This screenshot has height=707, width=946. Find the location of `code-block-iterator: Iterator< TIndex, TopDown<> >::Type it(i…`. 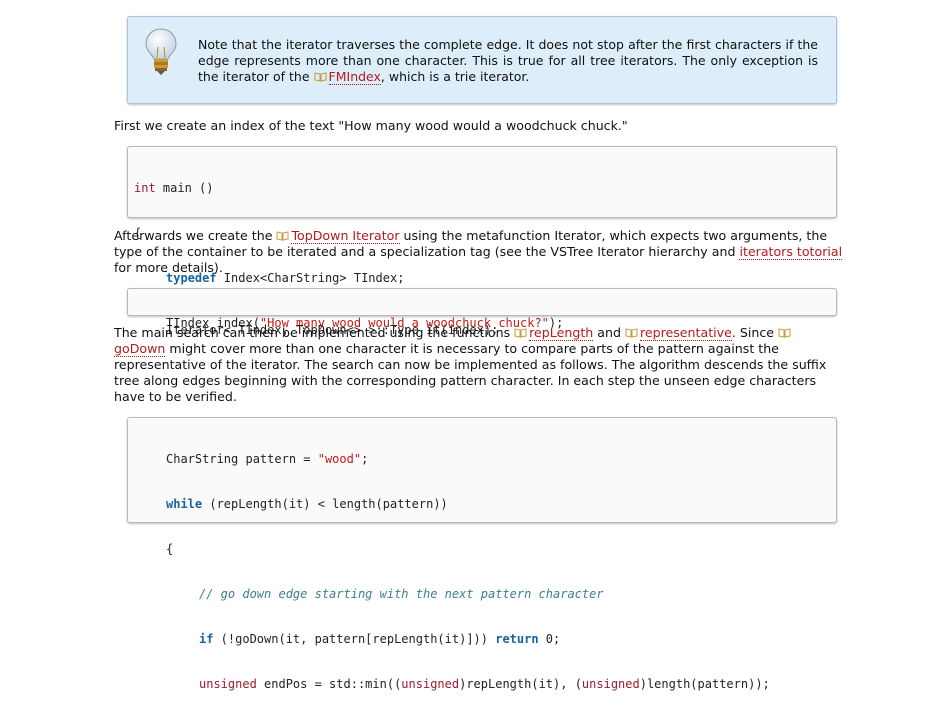

code-block-iterator: Iterator< TIndex, TopDown<> >::Type it(i… is located at coordinates (482, 312).